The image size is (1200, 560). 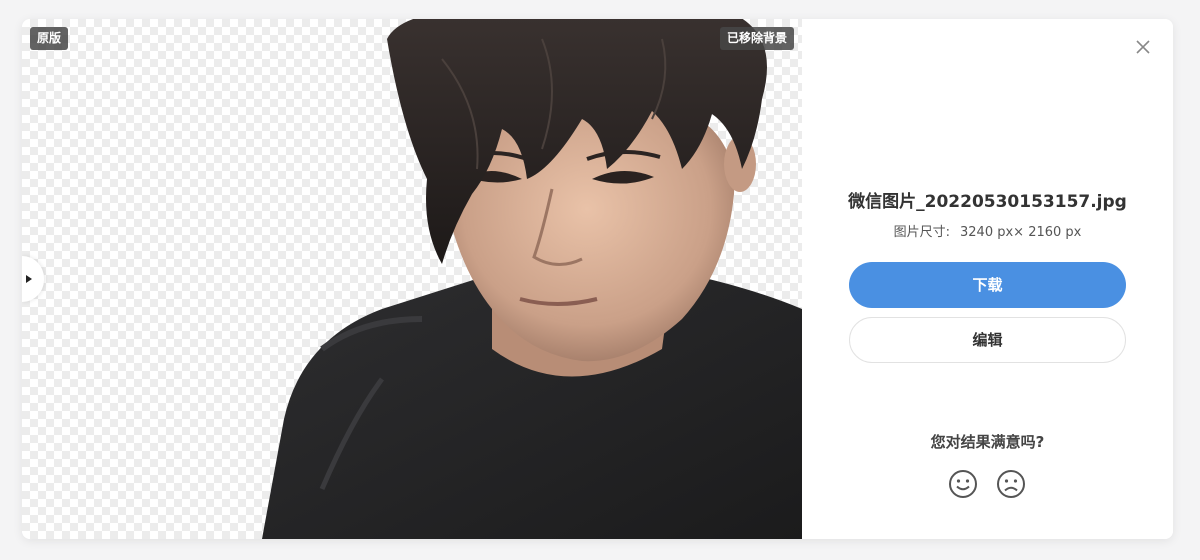 What do you see at coordinates (922, 232) in the screenshot?
I see `dimensions-label: 图片尺寸:` at bounding box center [922, 232].